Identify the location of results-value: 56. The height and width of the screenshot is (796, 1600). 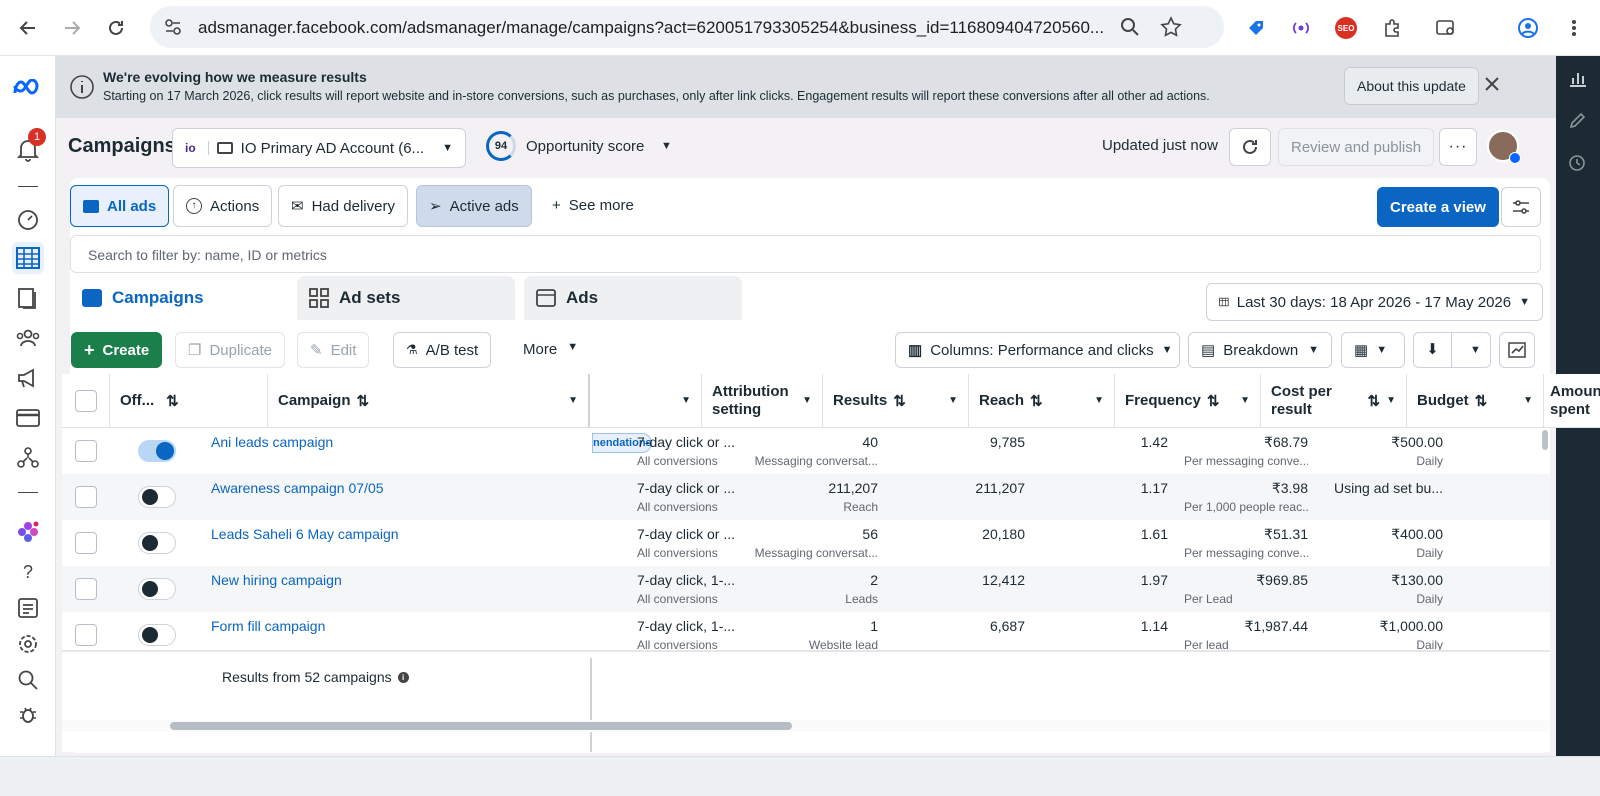
(815, 534).